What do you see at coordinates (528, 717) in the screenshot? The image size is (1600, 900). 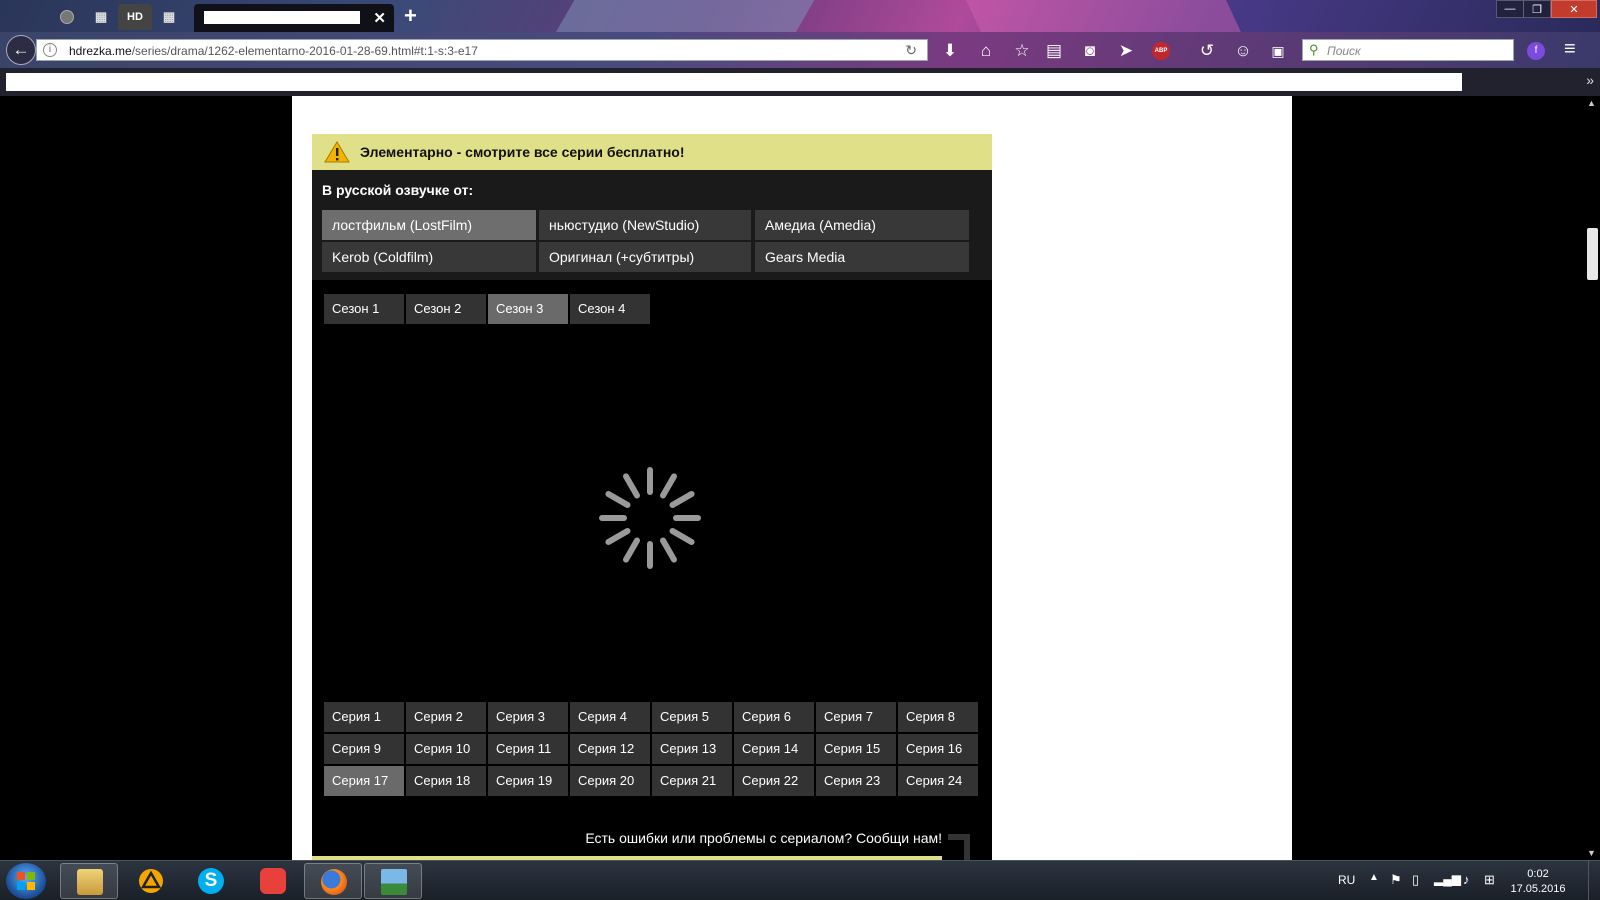 I see `episode-button: Серия 3` at bounding box center [528, 717].